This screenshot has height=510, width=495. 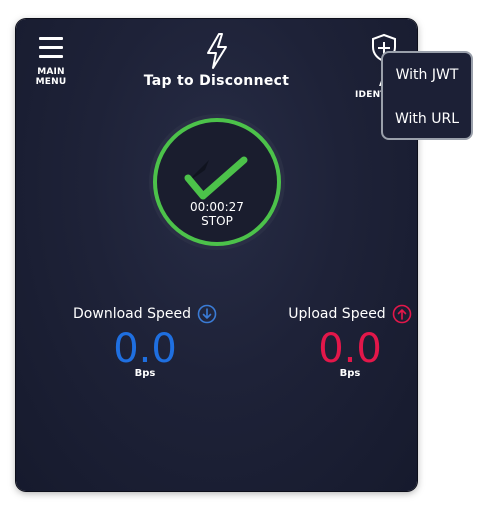 What do you see at coordinates (350, 349) in the screenshot?
I see `upload-speed-value: 0.0` at bounding box center [350, 349].